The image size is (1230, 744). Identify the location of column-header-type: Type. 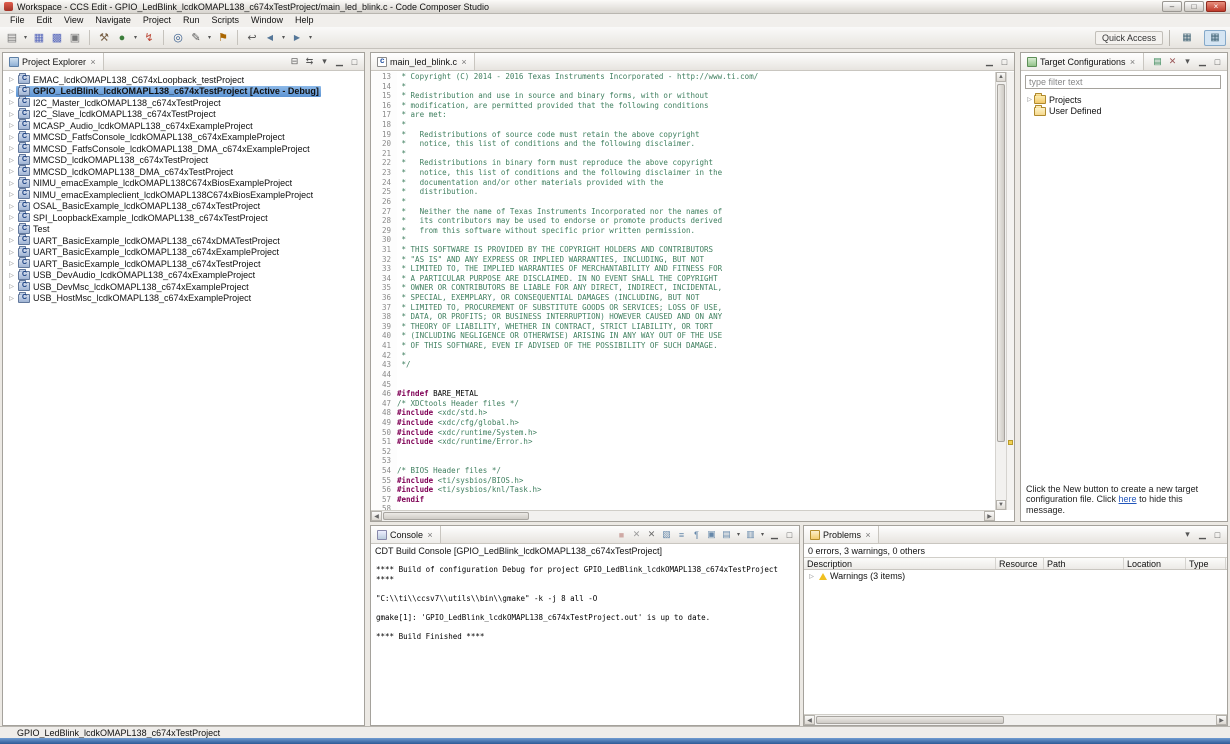
(1206, 563).